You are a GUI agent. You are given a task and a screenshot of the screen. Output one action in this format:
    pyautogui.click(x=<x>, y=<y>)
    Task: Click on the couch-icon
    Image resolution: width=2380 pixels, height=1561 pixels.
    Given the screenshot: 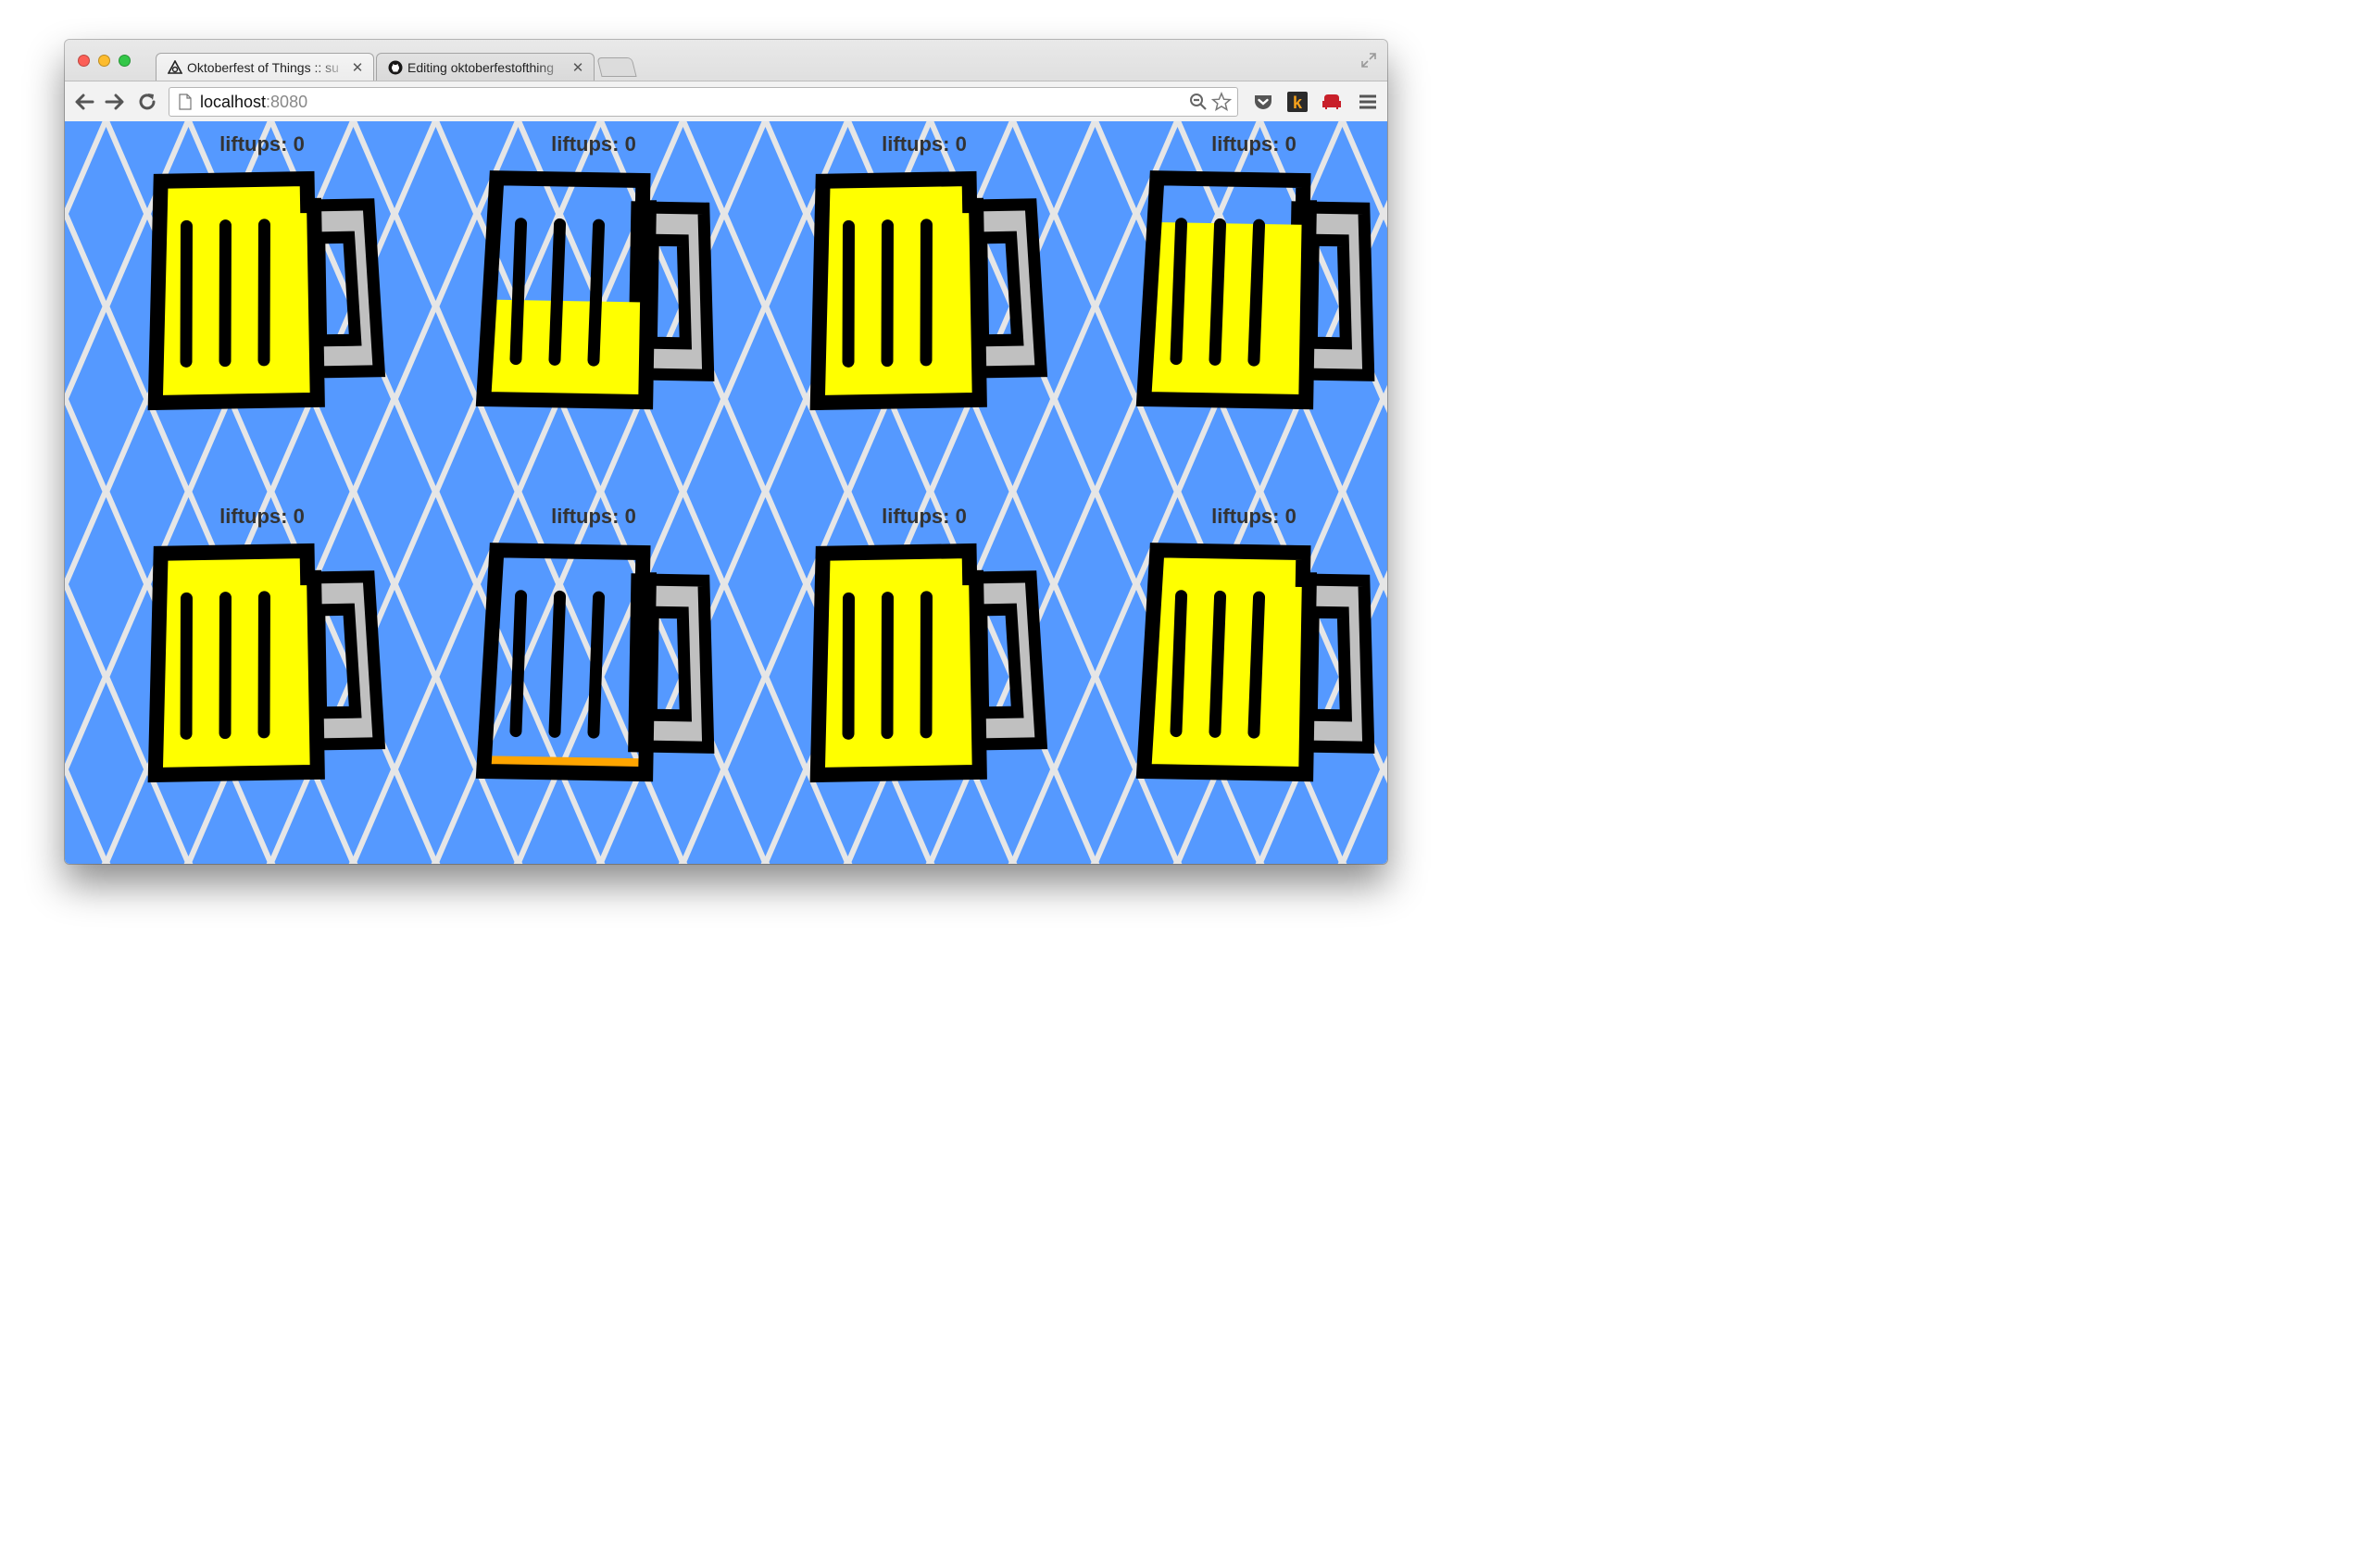 What is the action you would take?
    pyautogui.click(x=1332, y=102)
    